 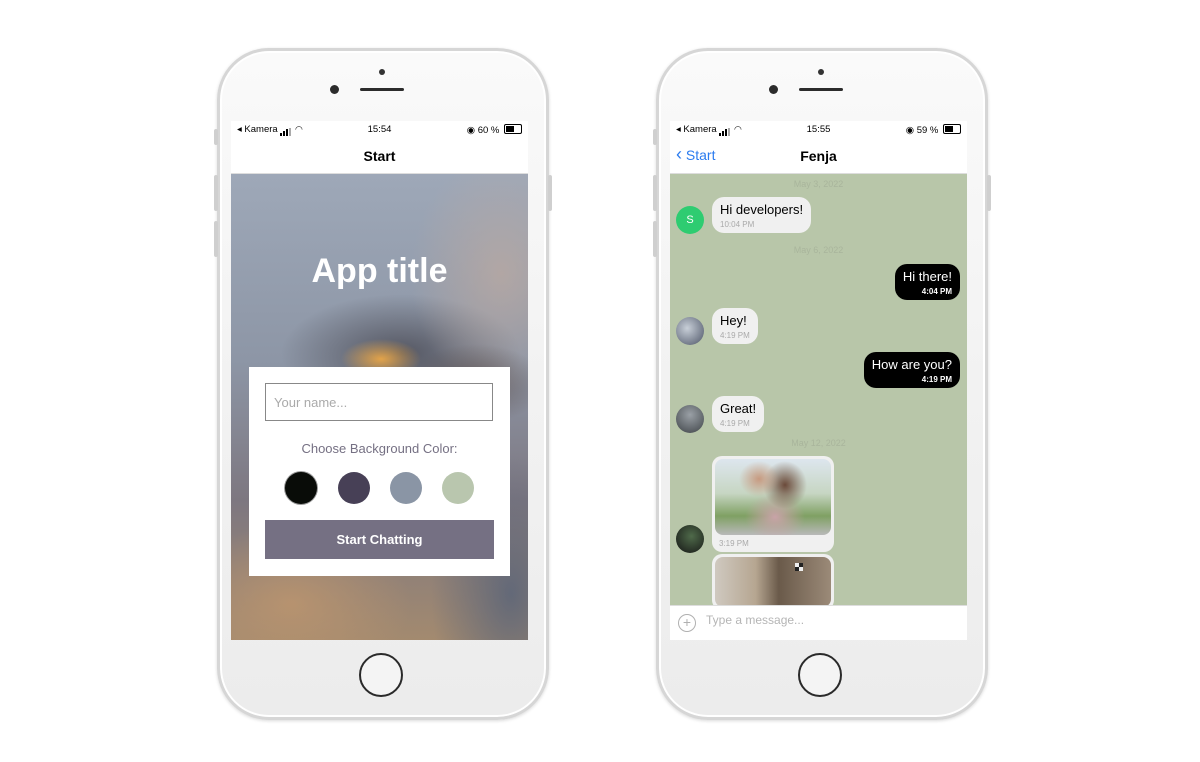 I want to click on battery-area: ◉ 59 %, so click(x=933, y=130).